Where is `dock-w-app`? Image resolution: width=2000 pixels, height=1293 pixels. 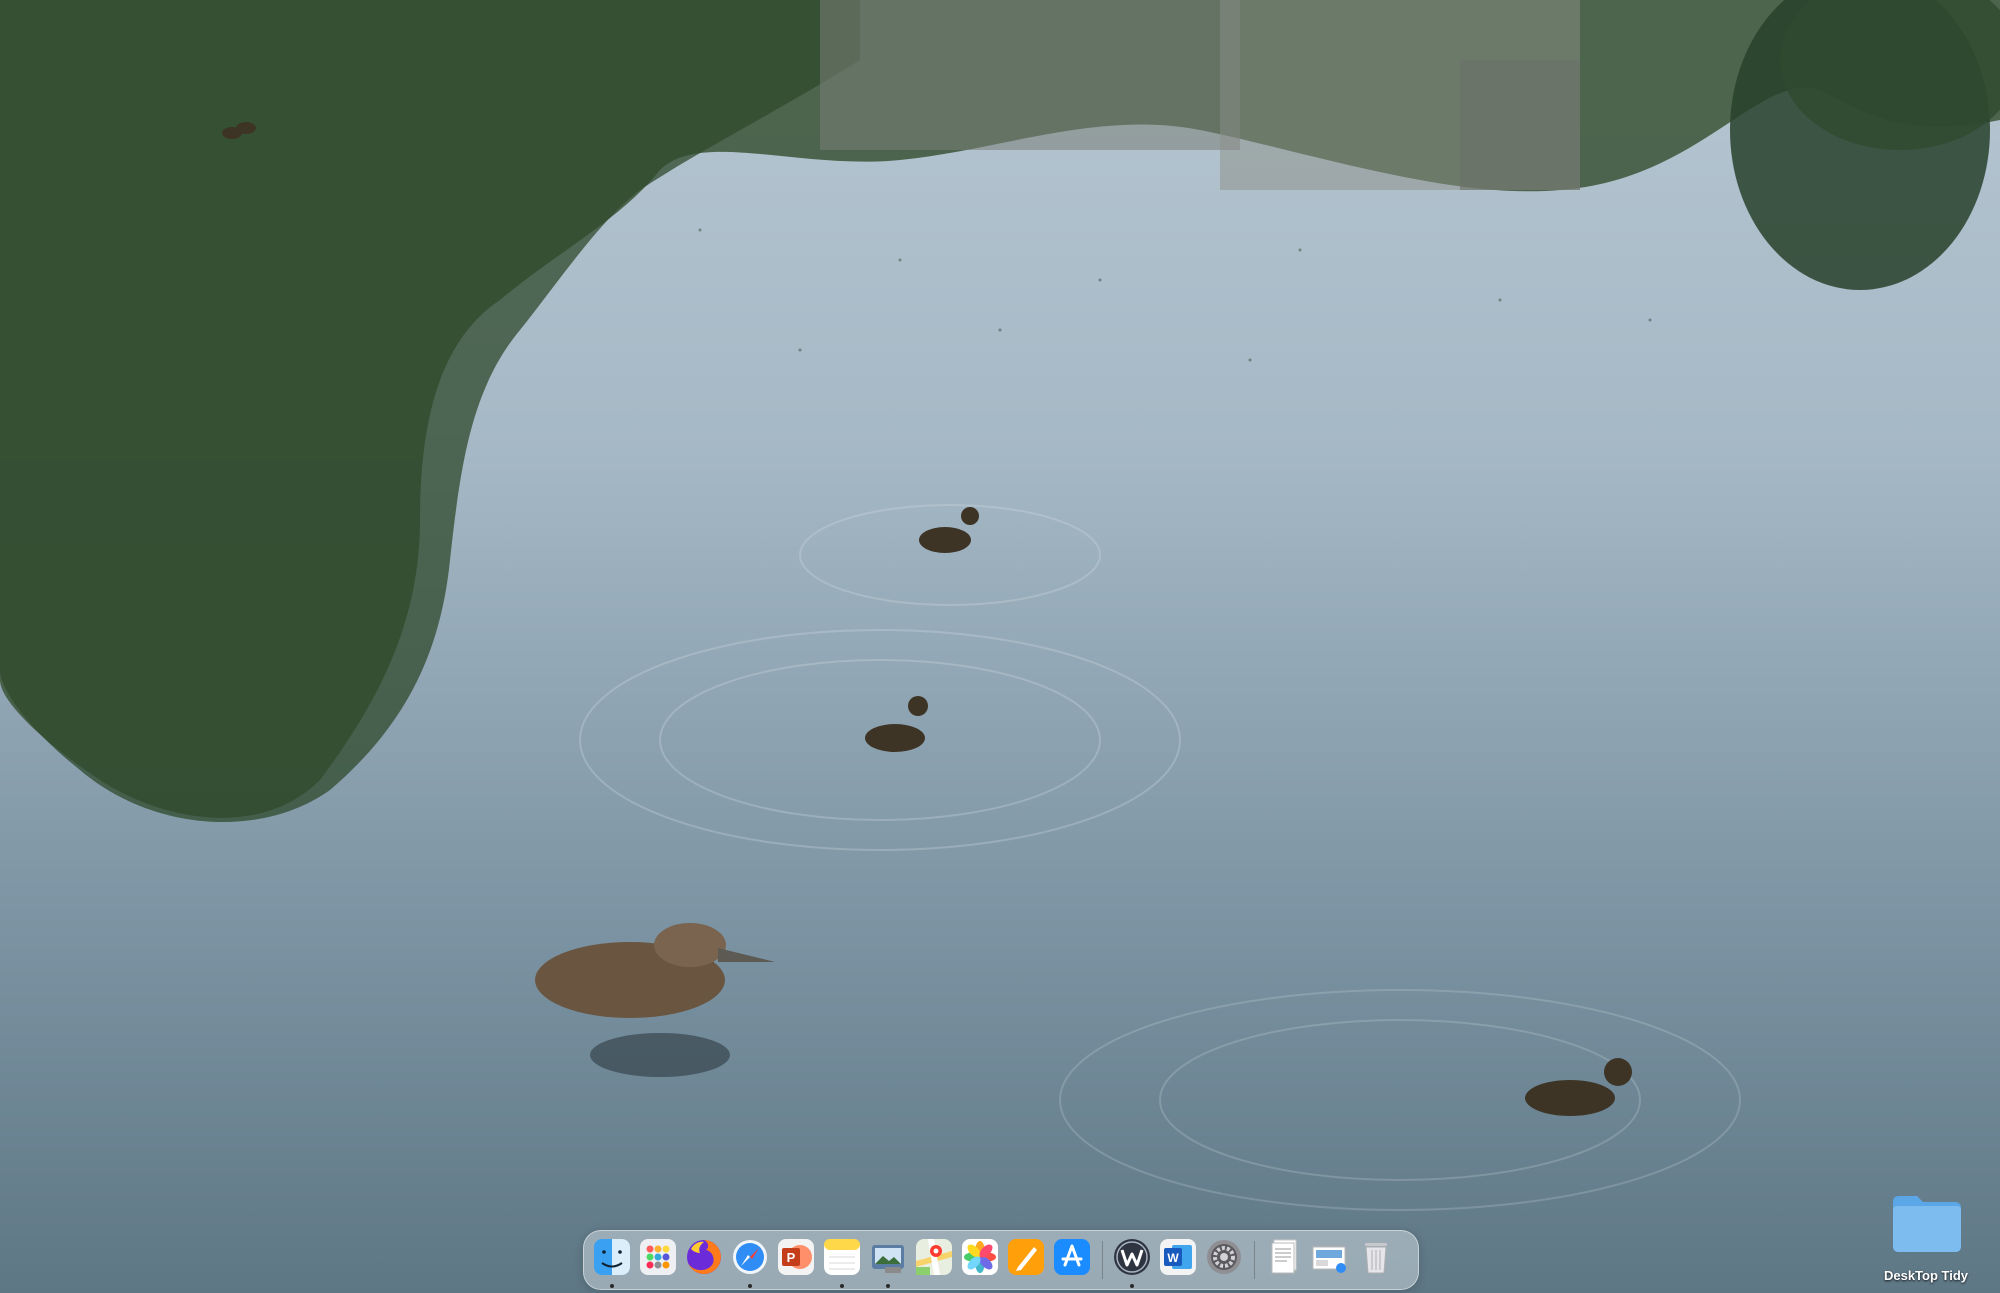
dock-w-app is located at coordinates (1132, 1262).